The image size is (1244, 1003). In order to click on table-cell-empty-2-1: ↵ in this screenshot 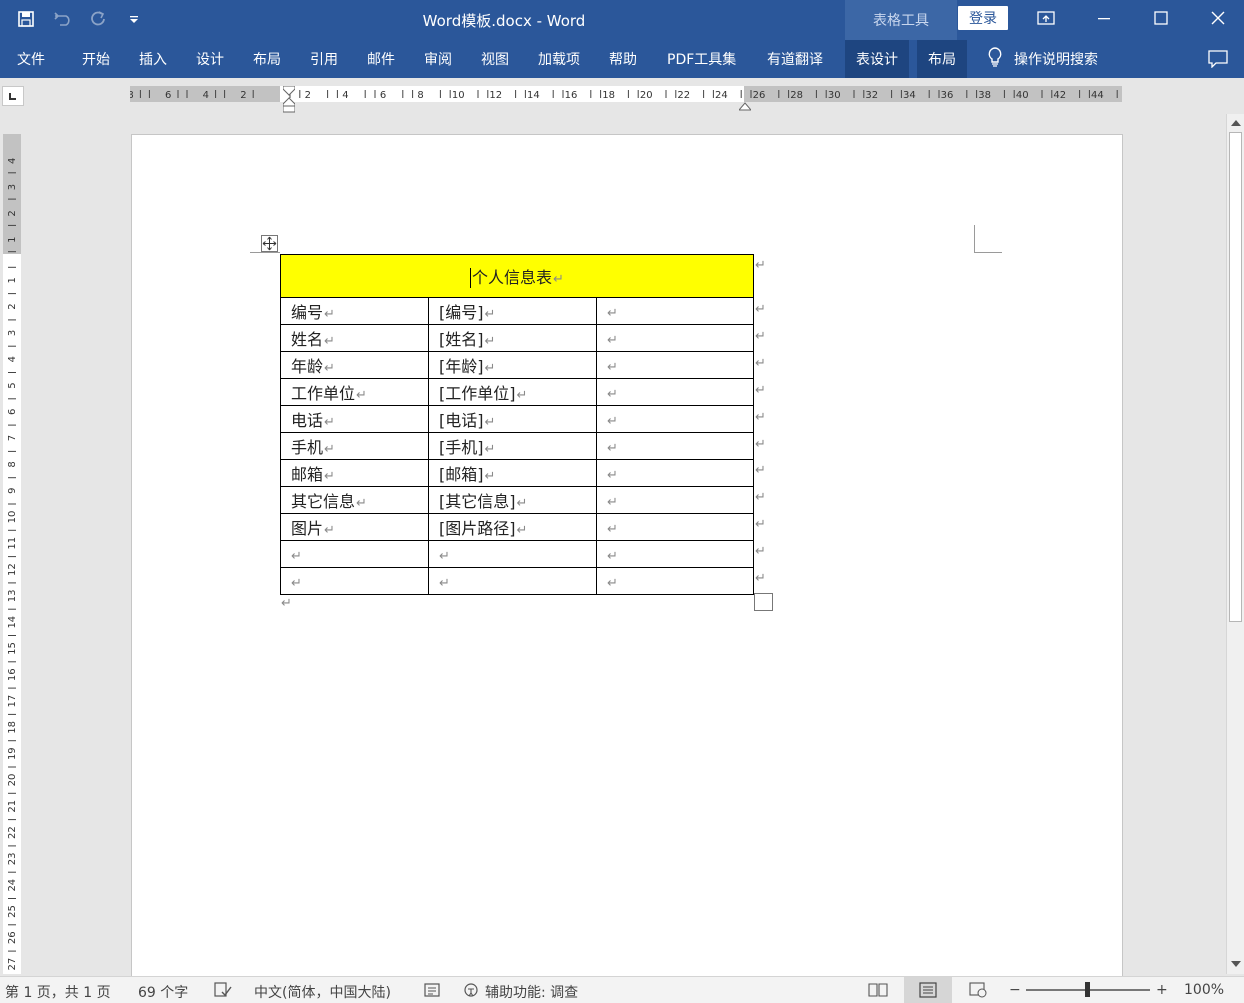, I will do `click(354, 581)`.